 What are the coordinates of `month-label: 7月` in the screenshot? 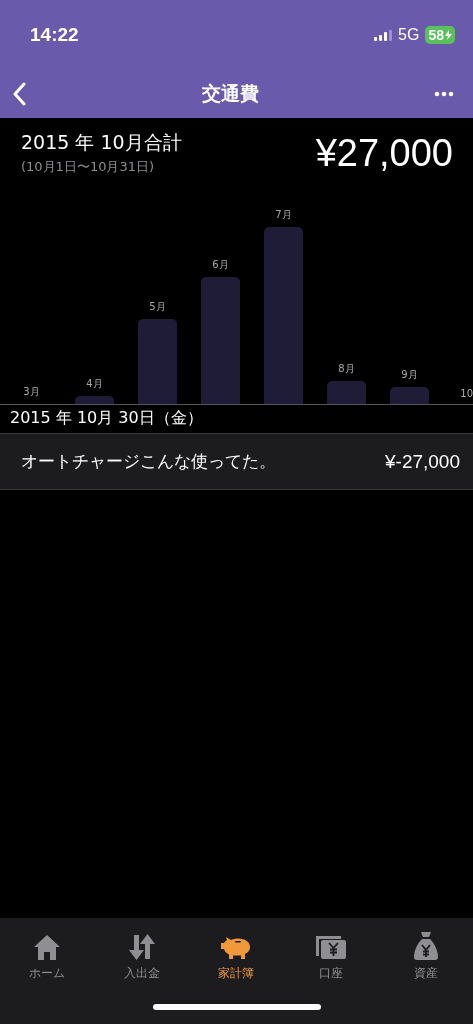 It's located at (283, 215).